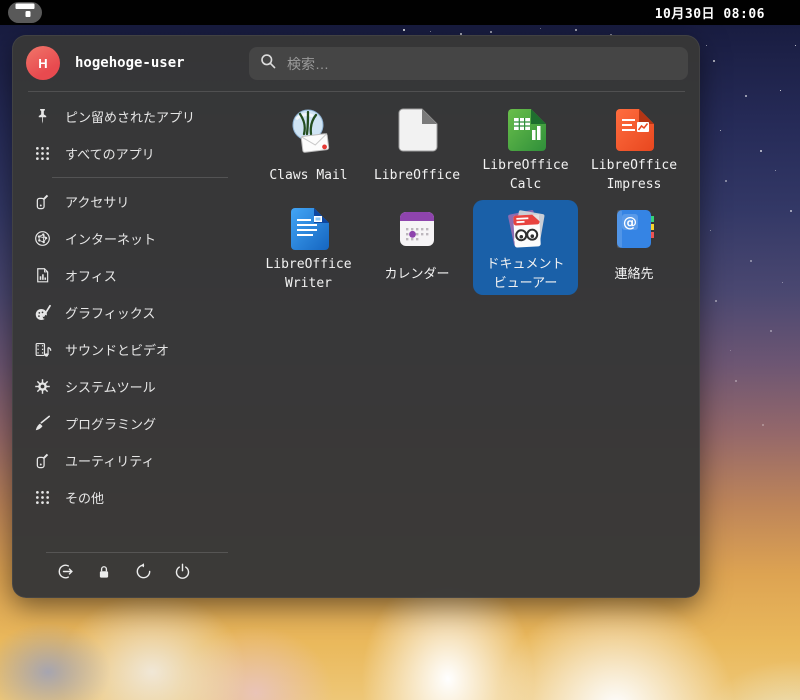 The height and width of the screenshot is (700, 800). Describe the element at coordinates (91, 276) in the screenshot. I see `sidebar-item-label: オフィス` at that location.